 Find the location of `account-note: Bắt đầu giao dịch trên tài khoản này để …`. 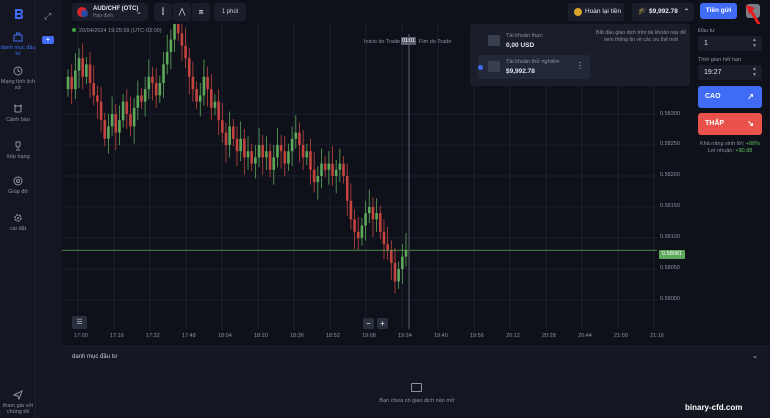

account-note: Bắt đầu giao dịch trên tài khoản này để … is located at coordinates (641, 36).